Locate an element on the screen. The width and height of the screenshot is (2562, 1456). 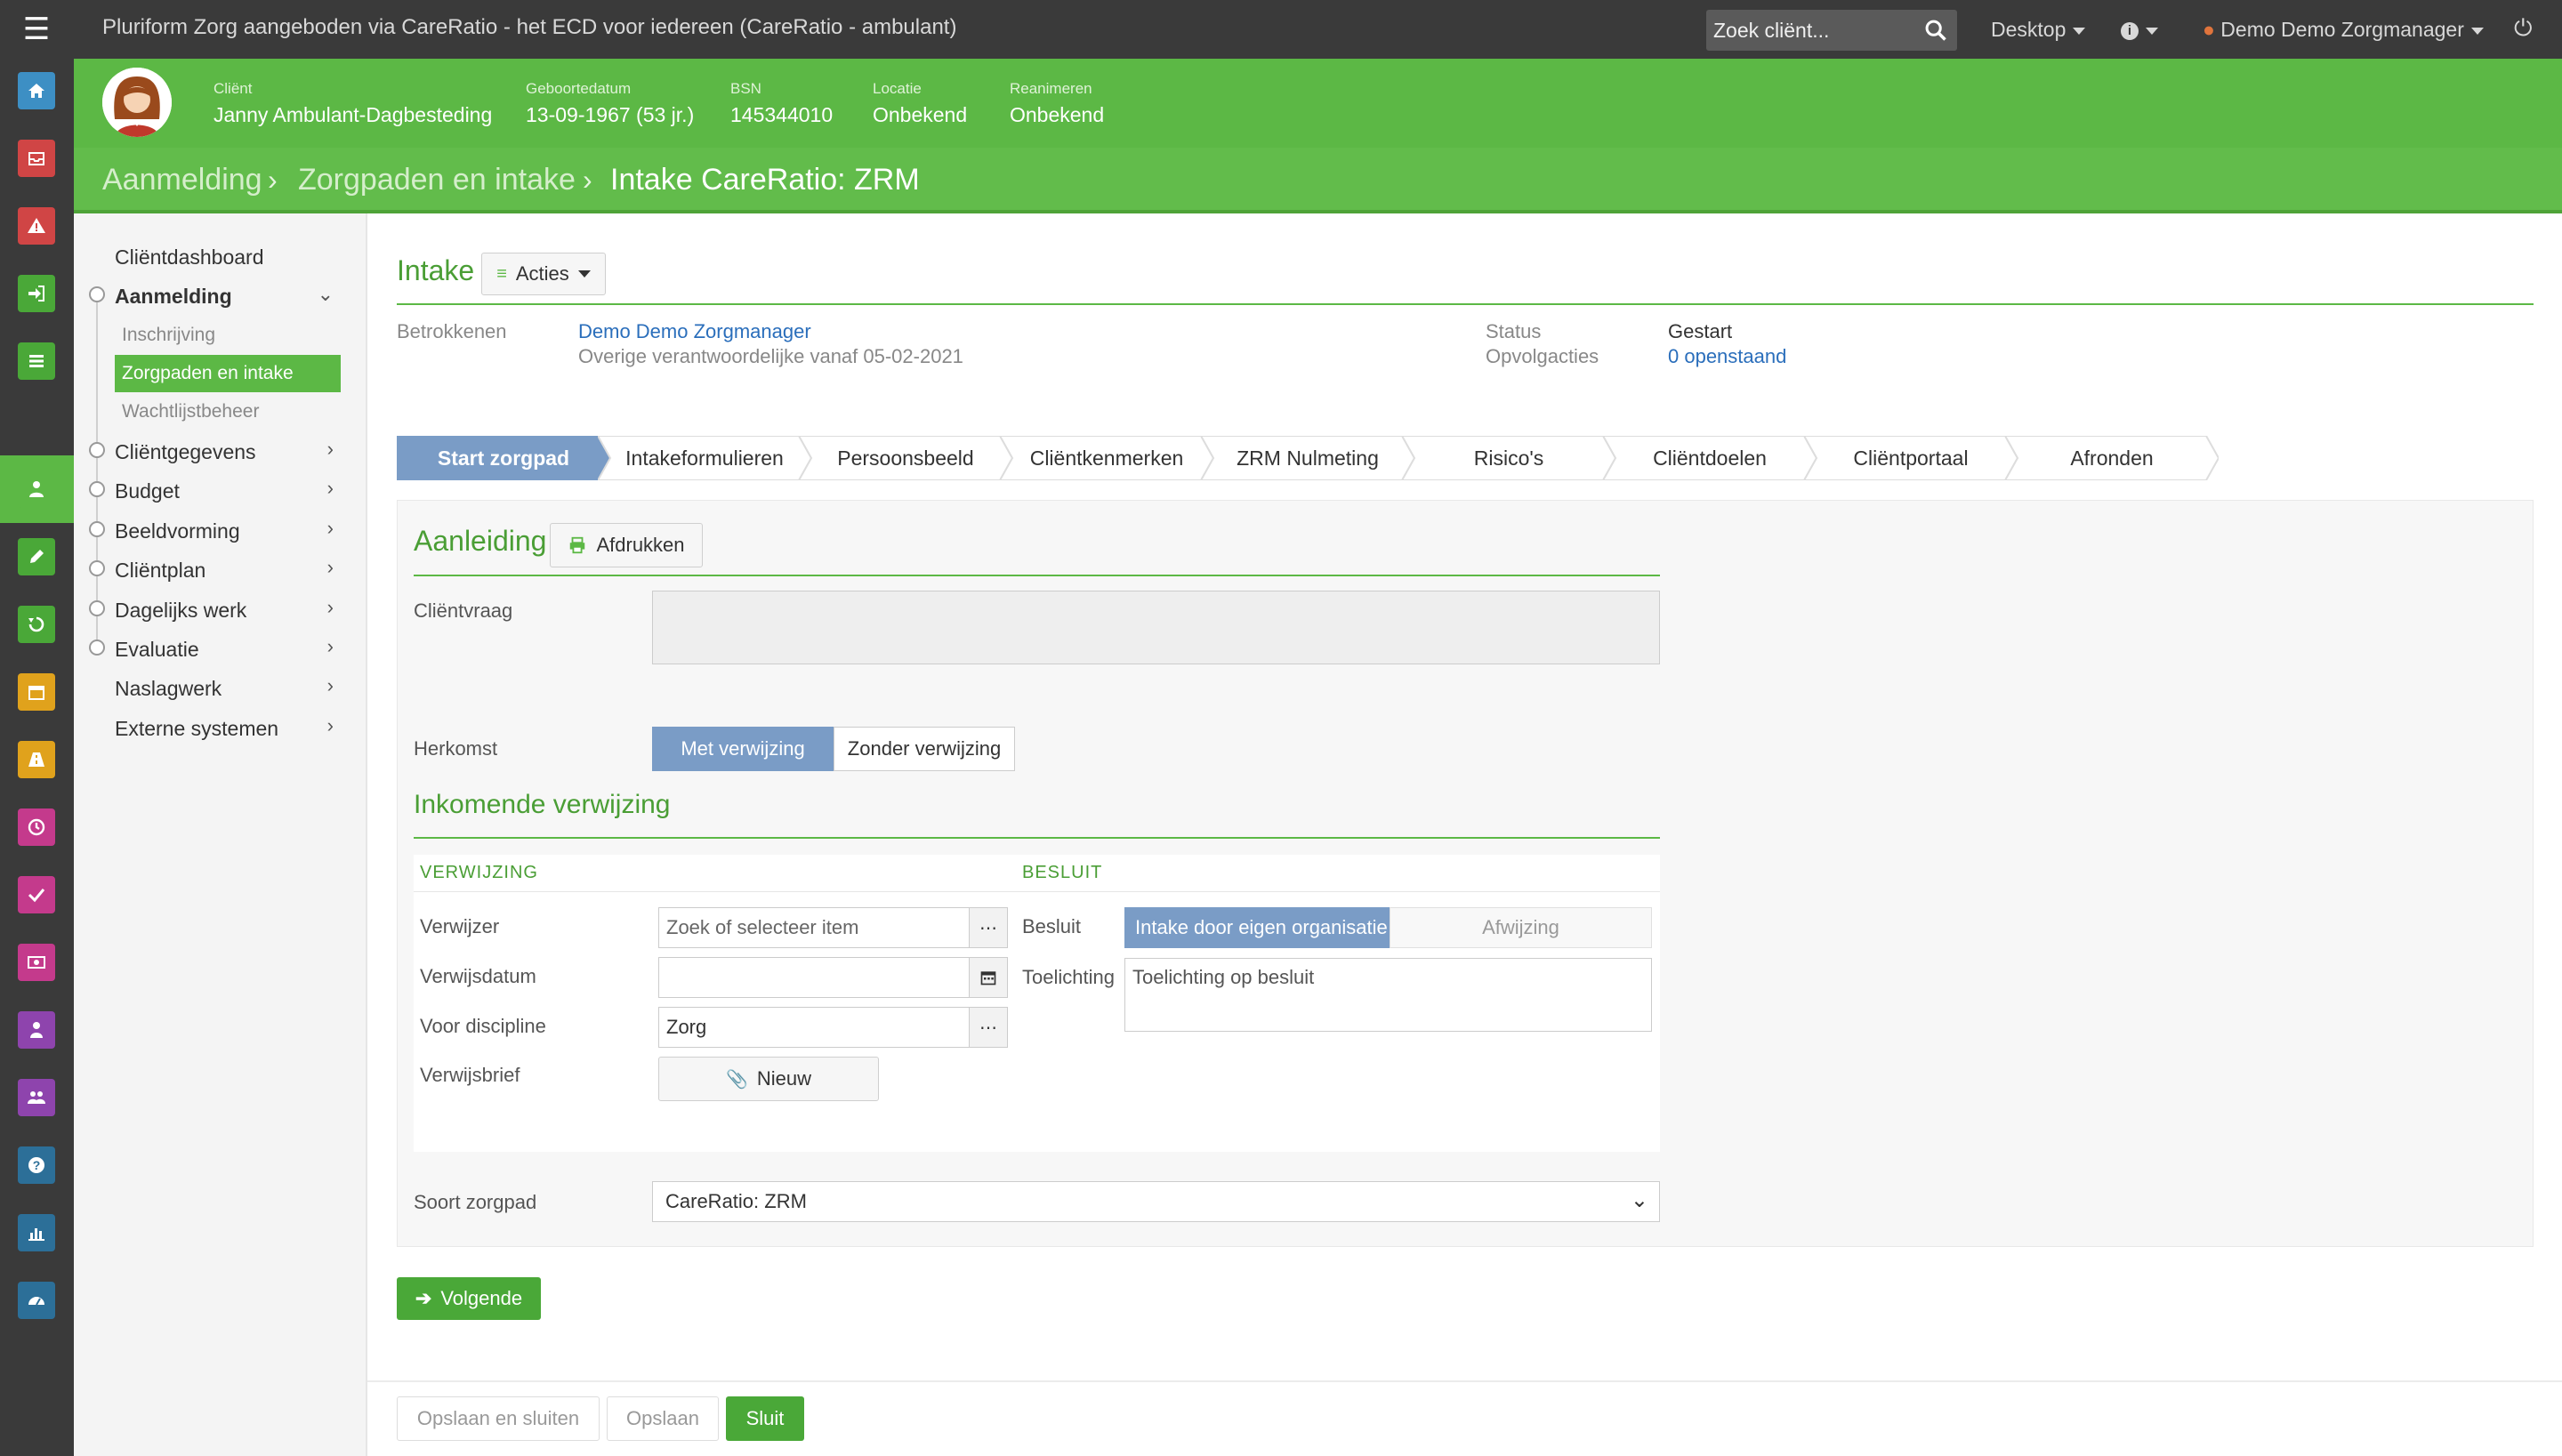
met-verwijzing-toggle: Met verwijzing is located at coordinates (743, 749).